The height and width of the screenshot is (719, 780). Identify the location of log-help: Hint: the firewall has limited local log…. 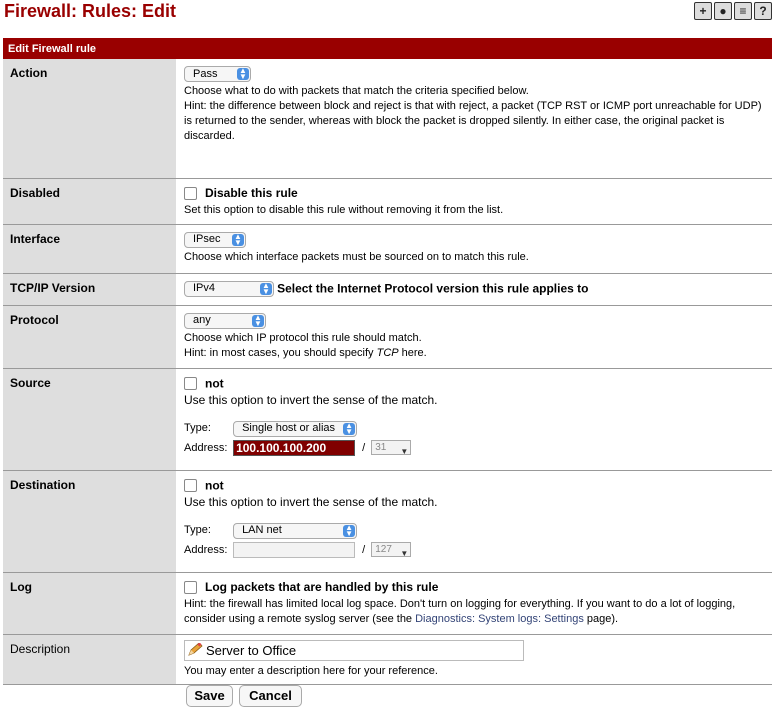
(475, 612).